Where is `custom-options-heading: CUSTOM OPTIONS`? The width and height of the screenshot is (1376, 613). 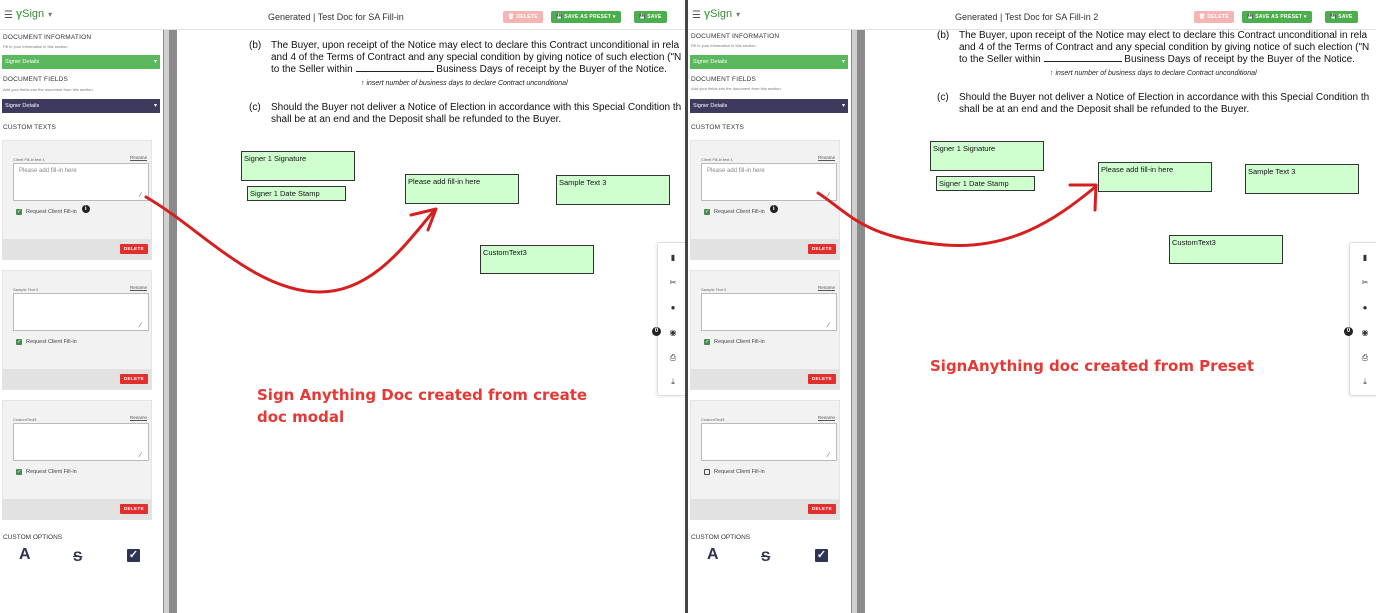 custom-options-heading: CUSTOM OPTIONS is located at coordinates (721, 537).